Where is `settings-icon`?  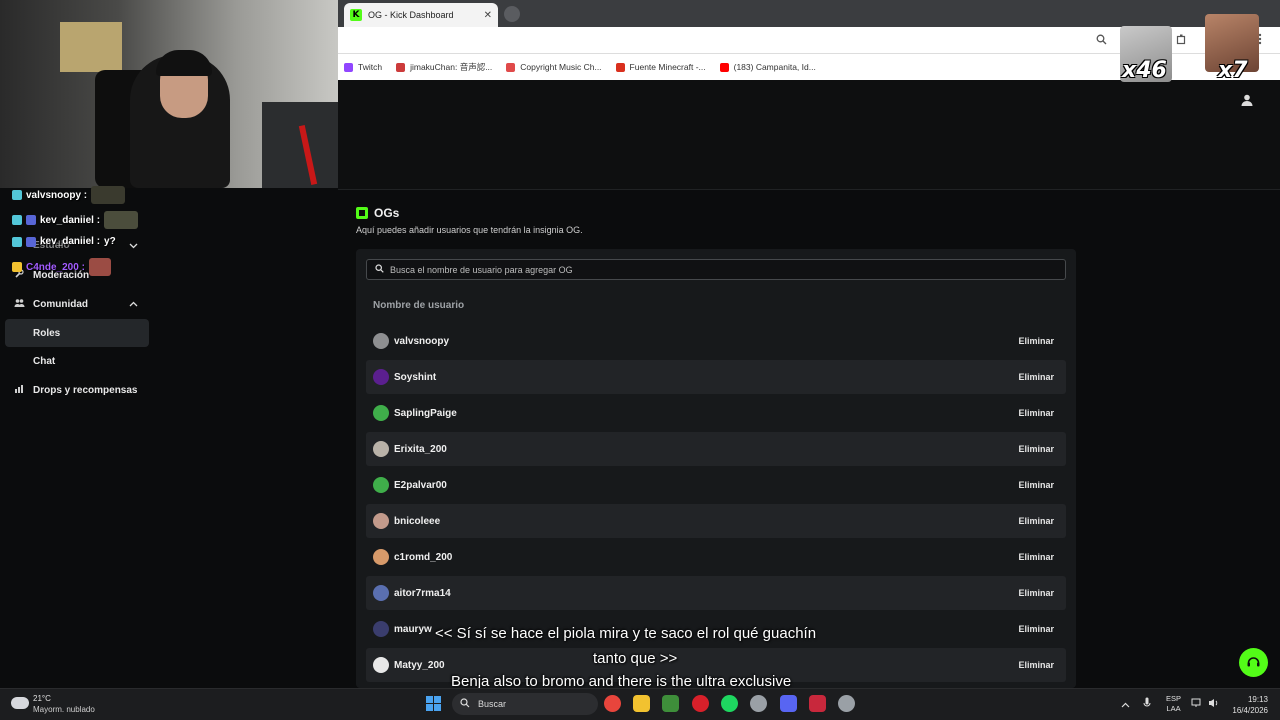
settings-icon is located at coordinates (846, 703).